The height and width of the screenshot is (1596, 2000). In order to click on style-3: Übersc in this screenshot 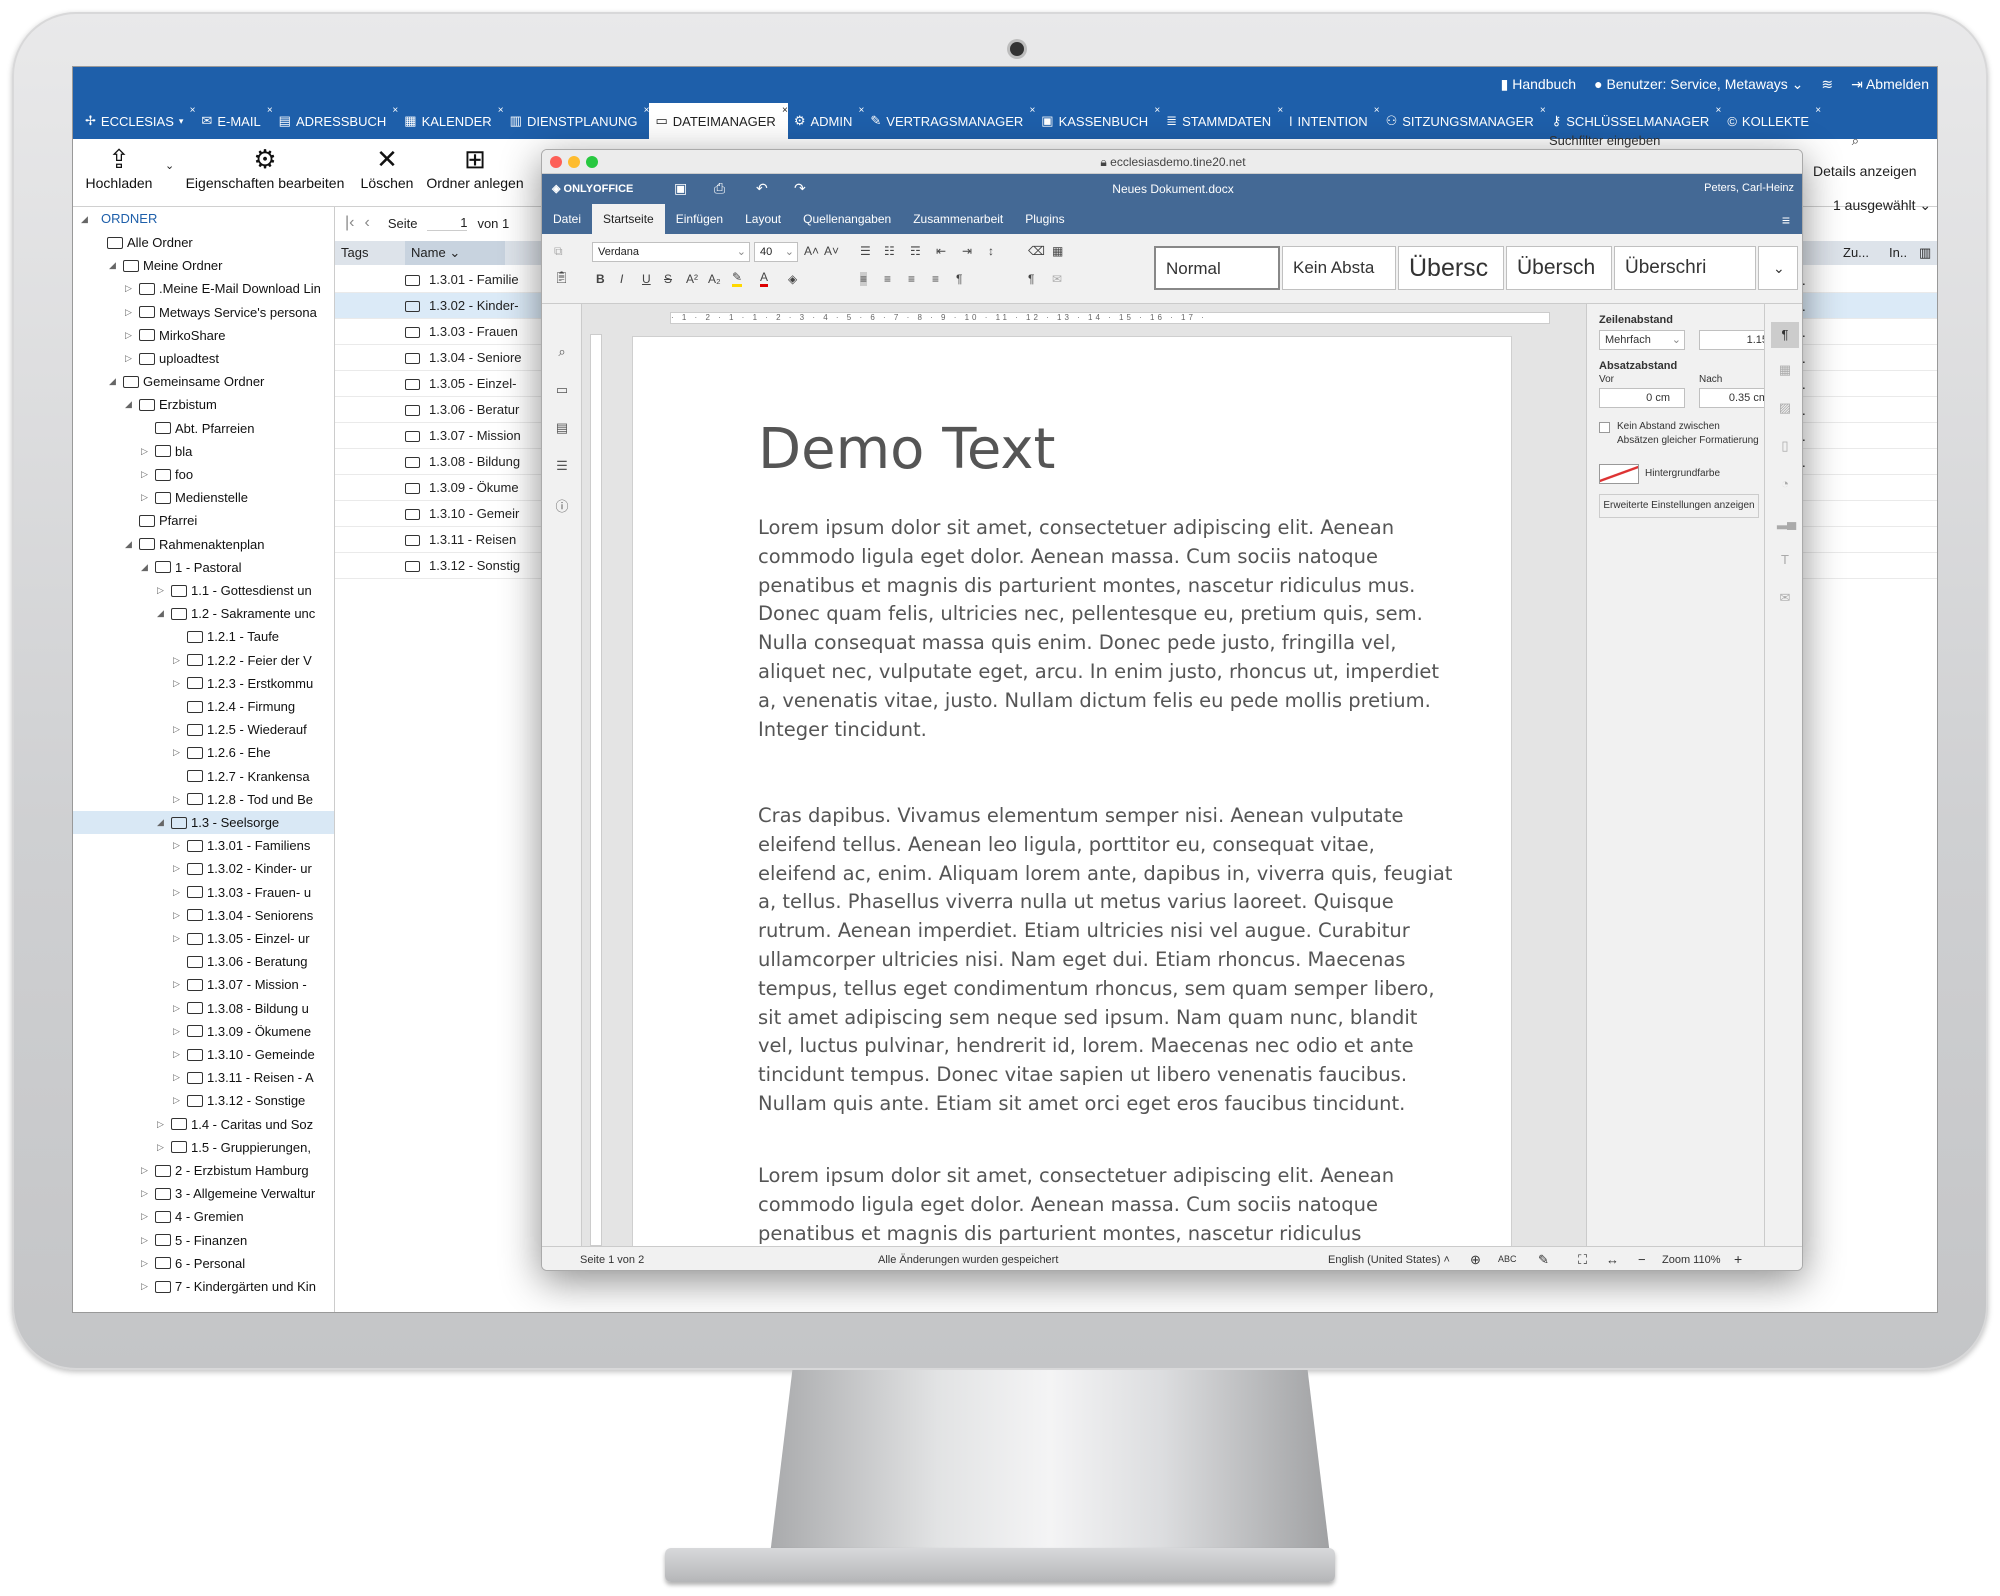, I will do `click(1451, 268)`.